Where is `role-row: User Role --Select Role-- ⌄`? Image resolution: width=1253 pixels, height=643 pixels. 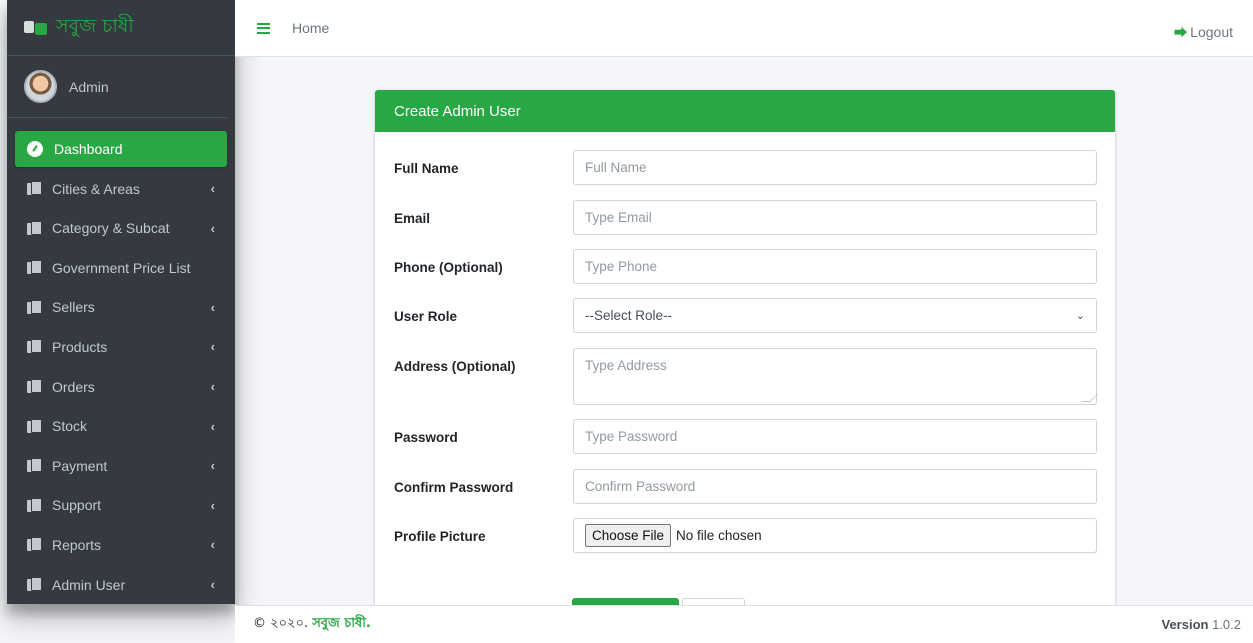
role-row: User Role --Select Role-- ⌄ is located at coordinates (745, 315).